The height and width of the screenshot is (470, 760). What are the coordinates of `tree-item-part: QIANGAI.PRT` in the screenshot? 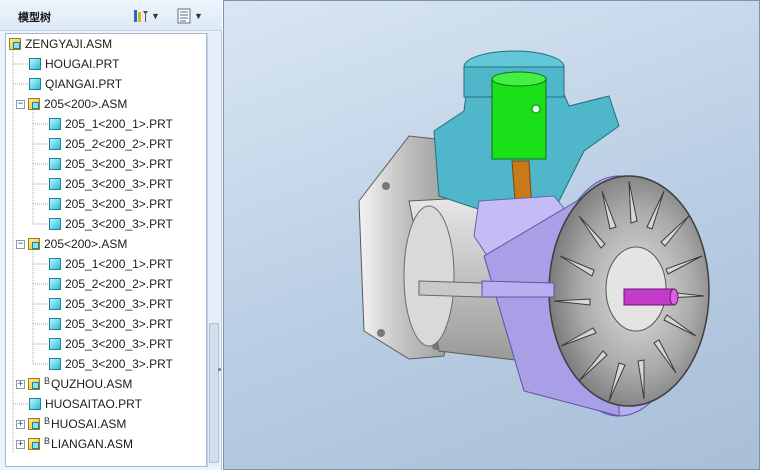 It's located at (75, 84).